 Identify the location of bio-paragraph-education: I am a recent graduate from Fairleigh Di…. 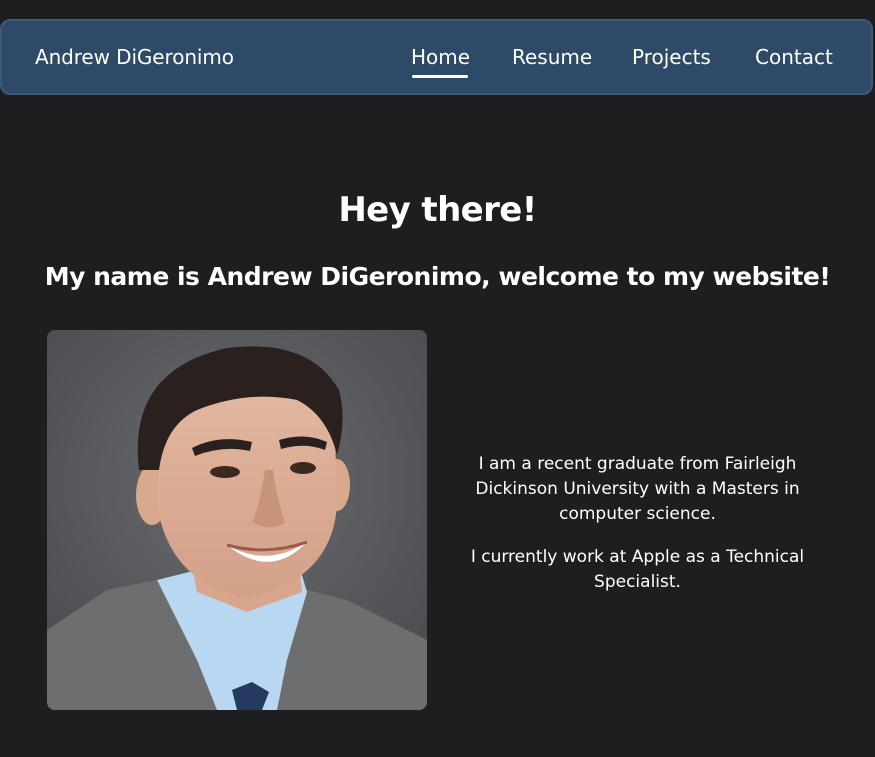
(637, 489).